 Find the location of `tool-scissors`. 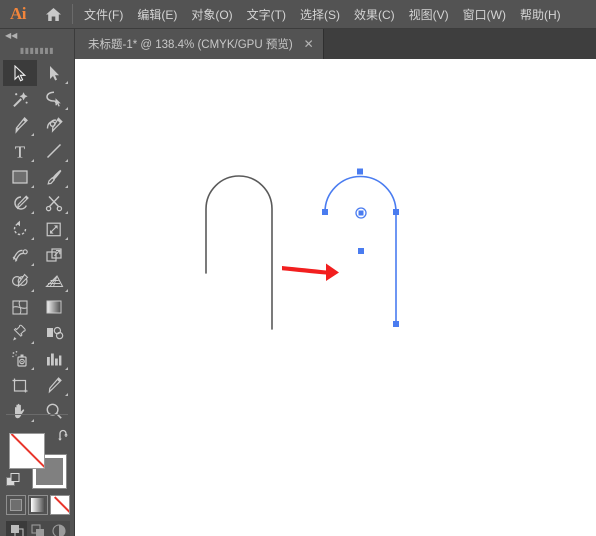

tool-scissors is located at coordinates (54, 203).